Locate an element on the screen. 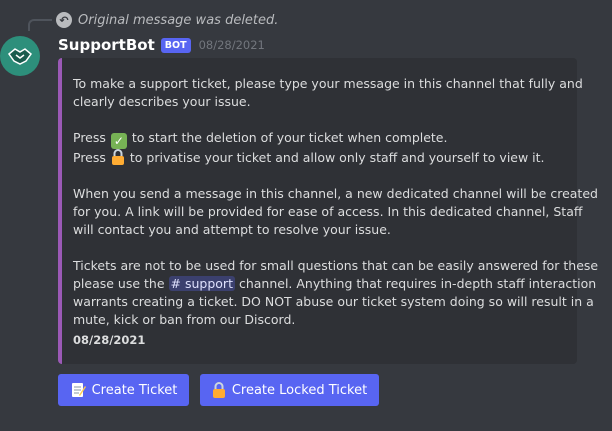 This screenshot has height=431, width=612. bot-badge: BOT is located at coordinates (175, 45).